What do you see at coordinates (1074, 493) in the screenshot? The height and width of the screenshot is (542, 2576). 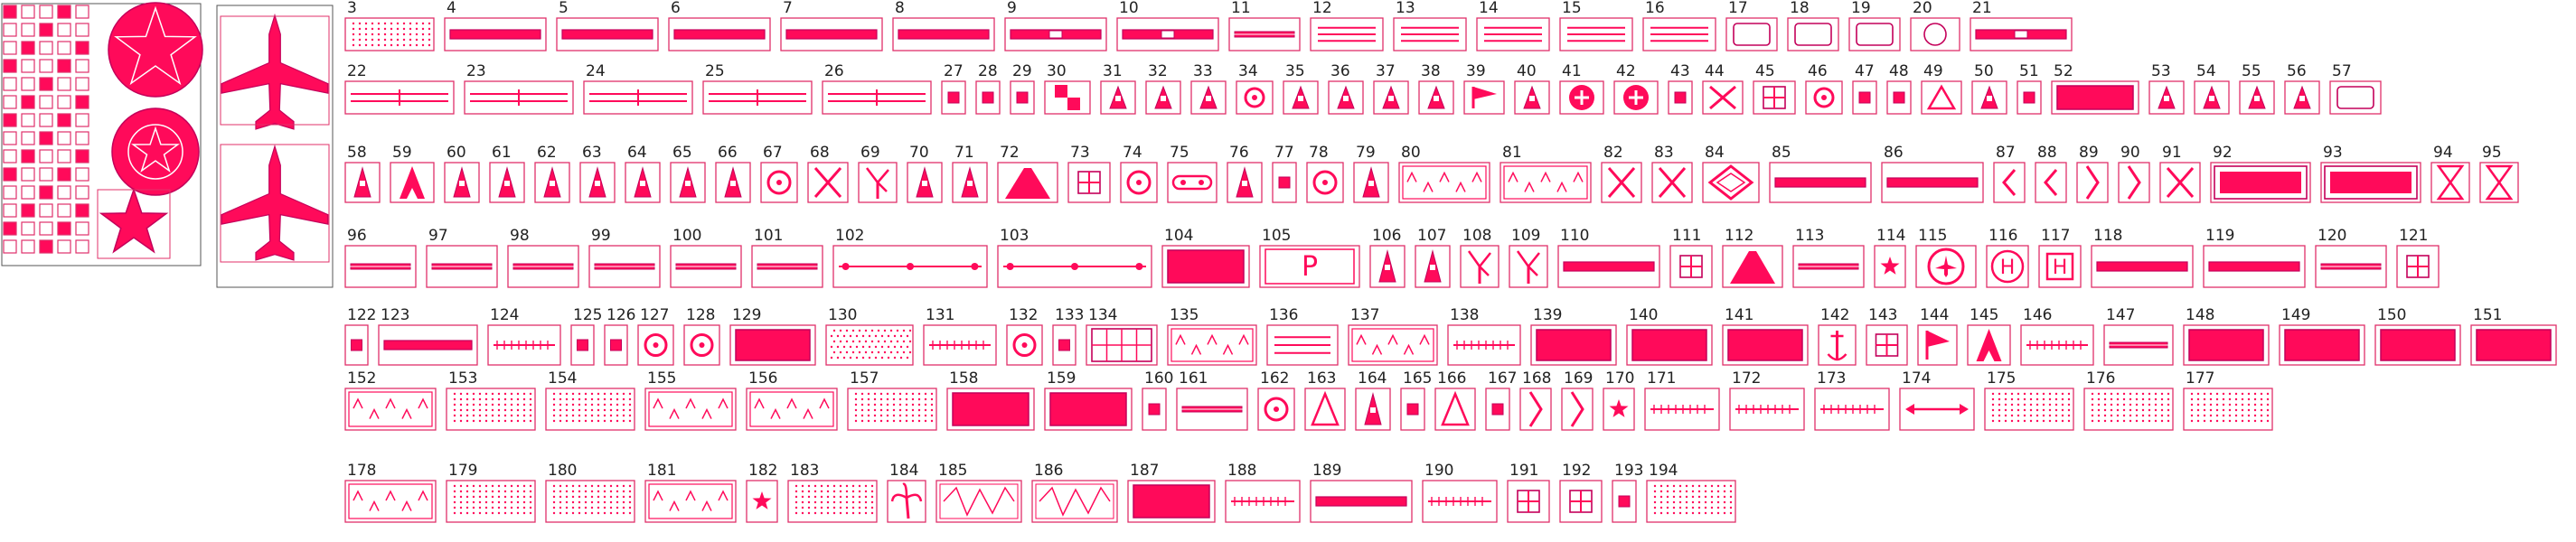 I see `symbol-cell-186: 186` at bounding box center [1074, 493].